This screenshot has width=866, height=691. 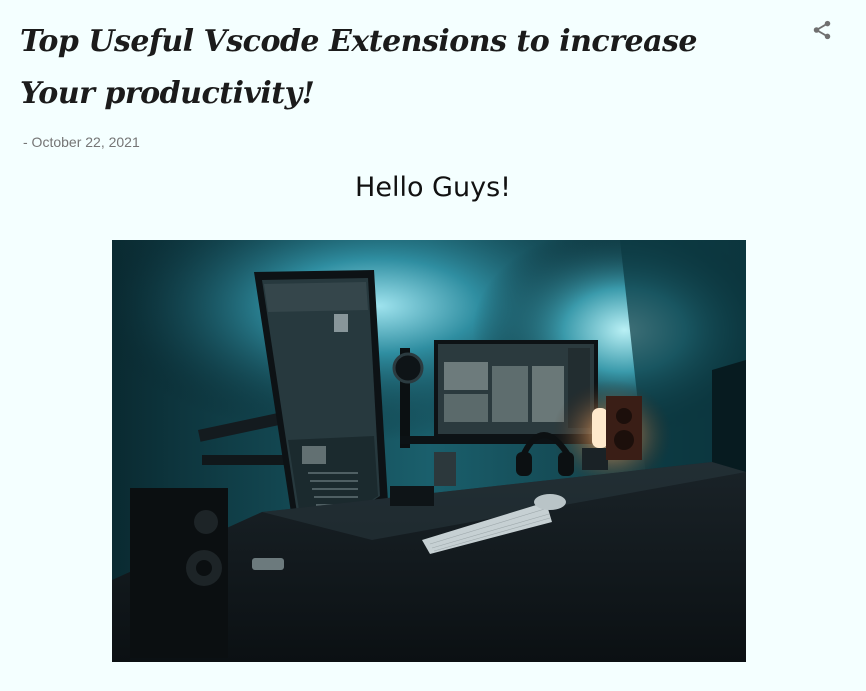 I want to click on share-button, so click(x=822, y=30).